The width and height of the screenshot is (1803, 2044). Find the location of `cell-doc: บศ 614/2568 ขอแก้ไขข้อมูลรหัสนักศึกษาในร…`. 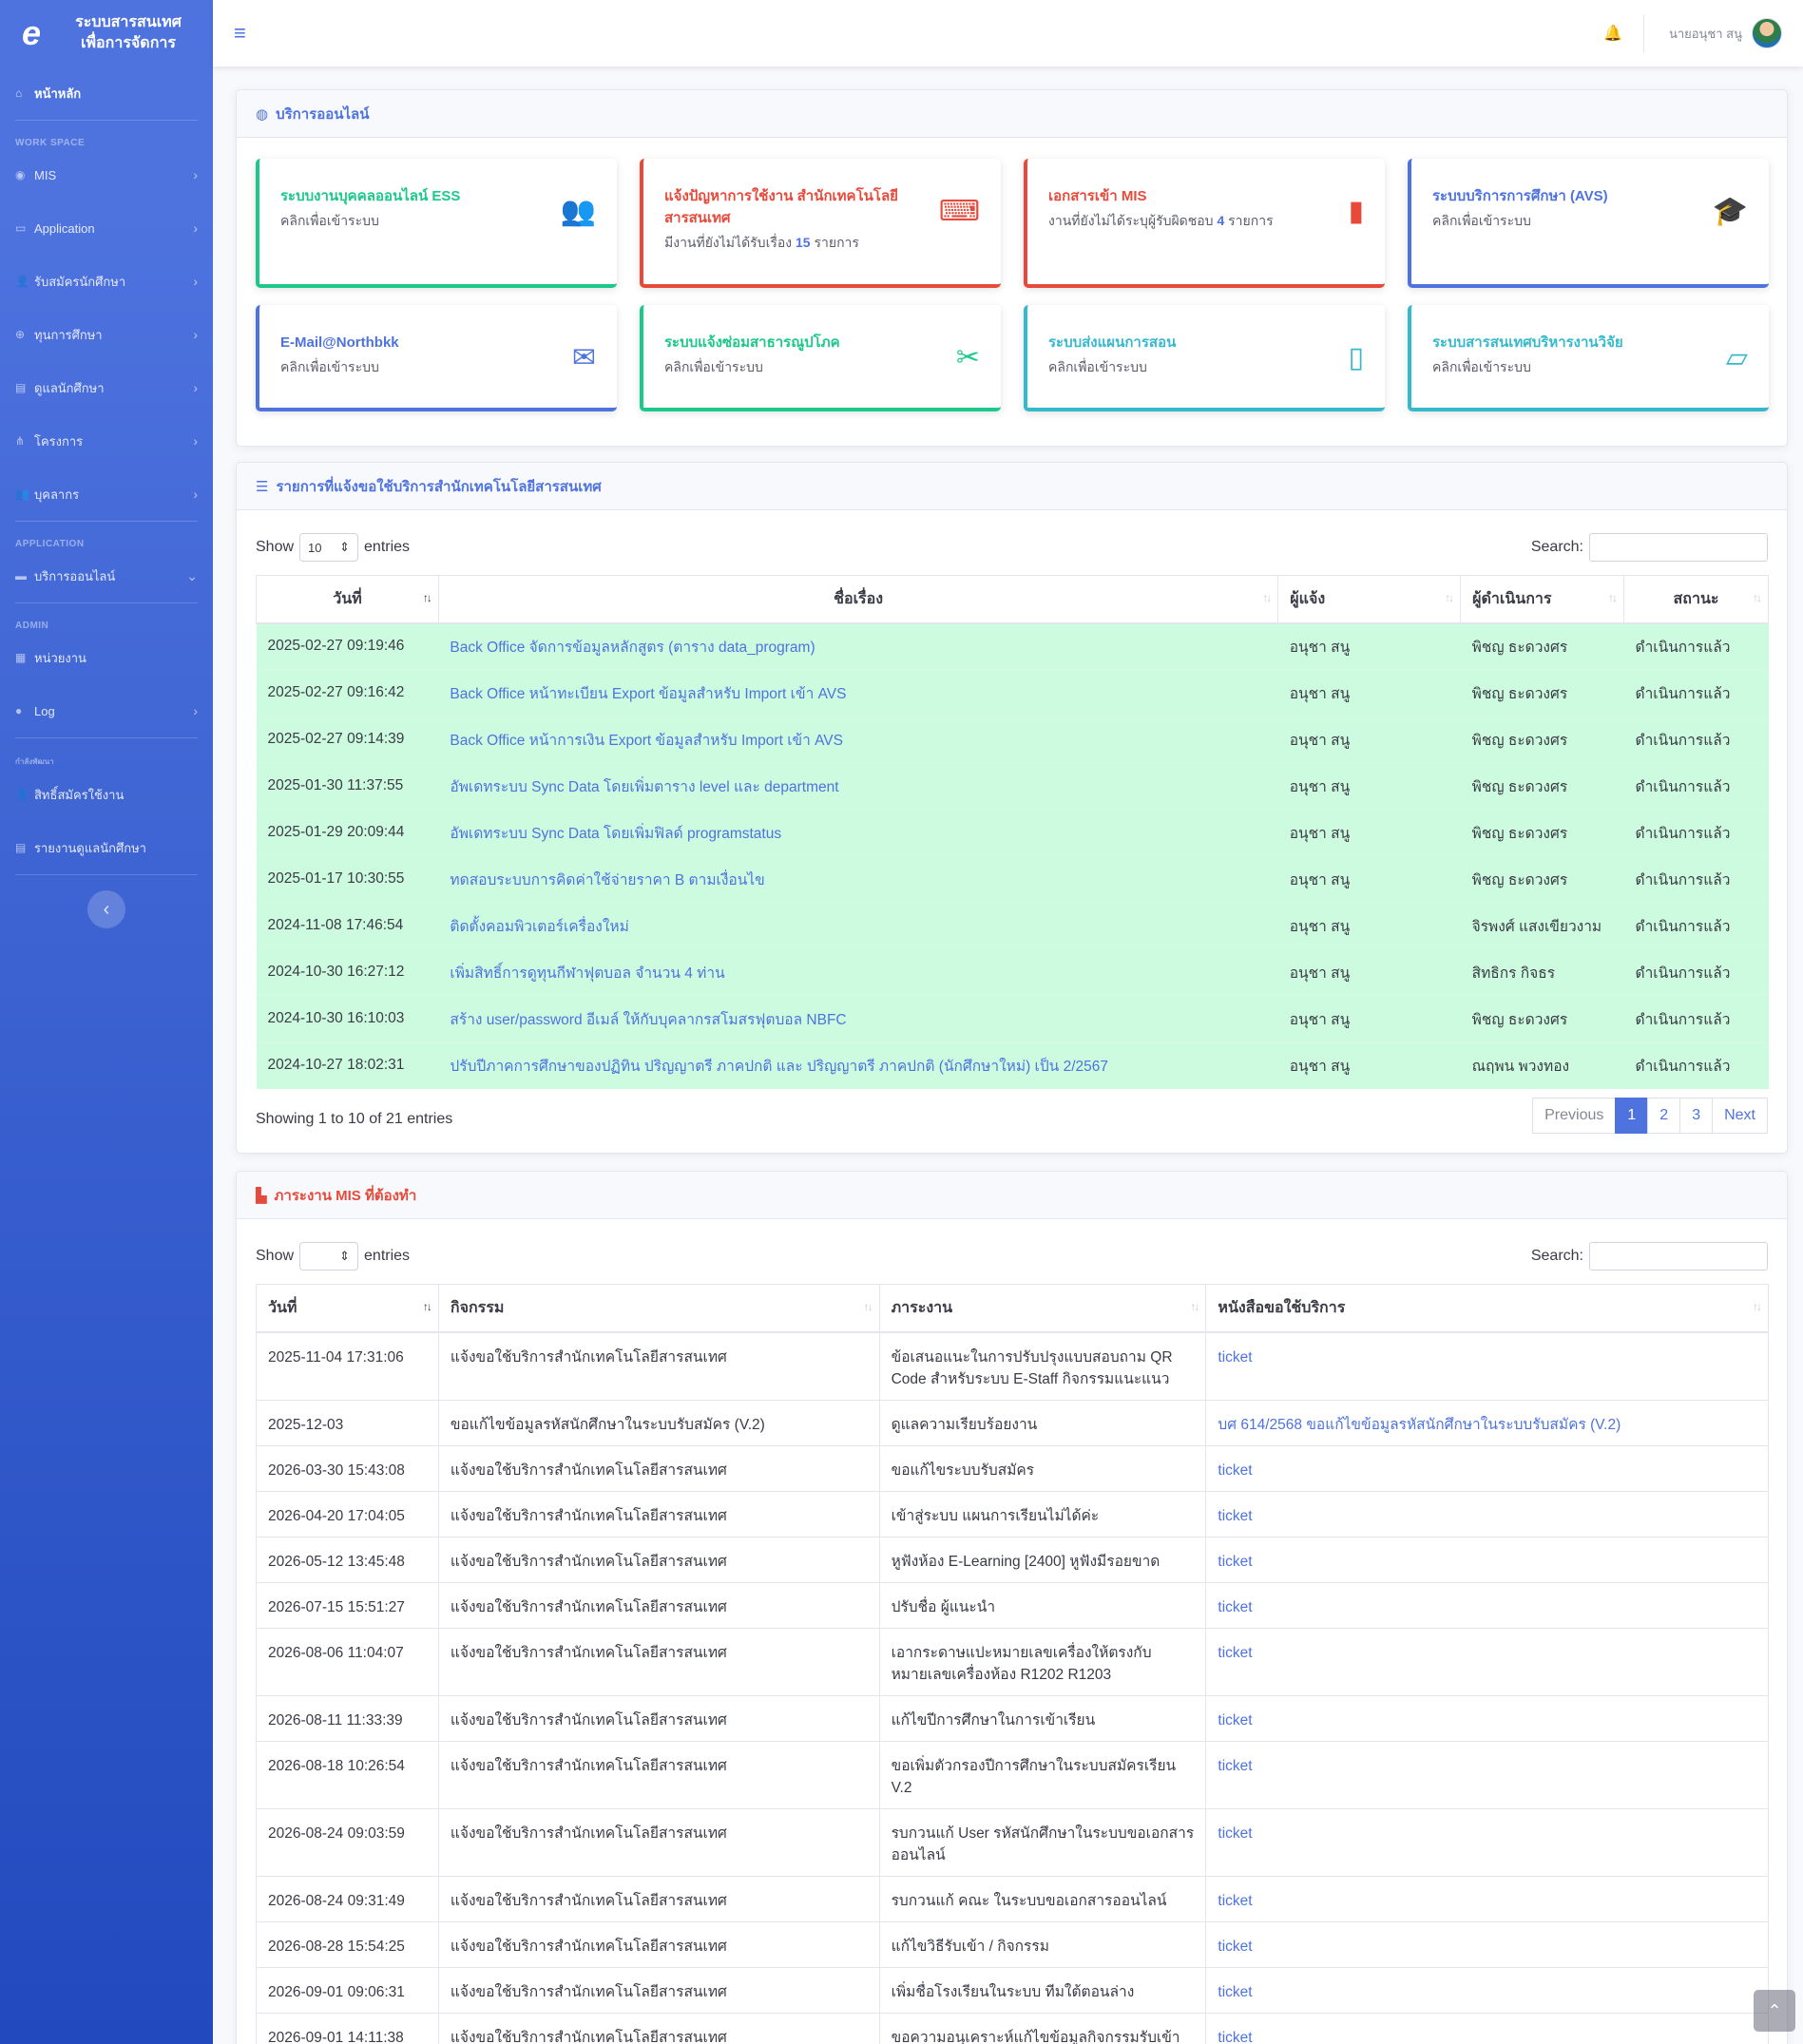

cell-doc: บศ 614/2568 ขอแก้ไขข้อมูลรหัสนักศึกษาในร… is located at coordinates (1487, 1422).